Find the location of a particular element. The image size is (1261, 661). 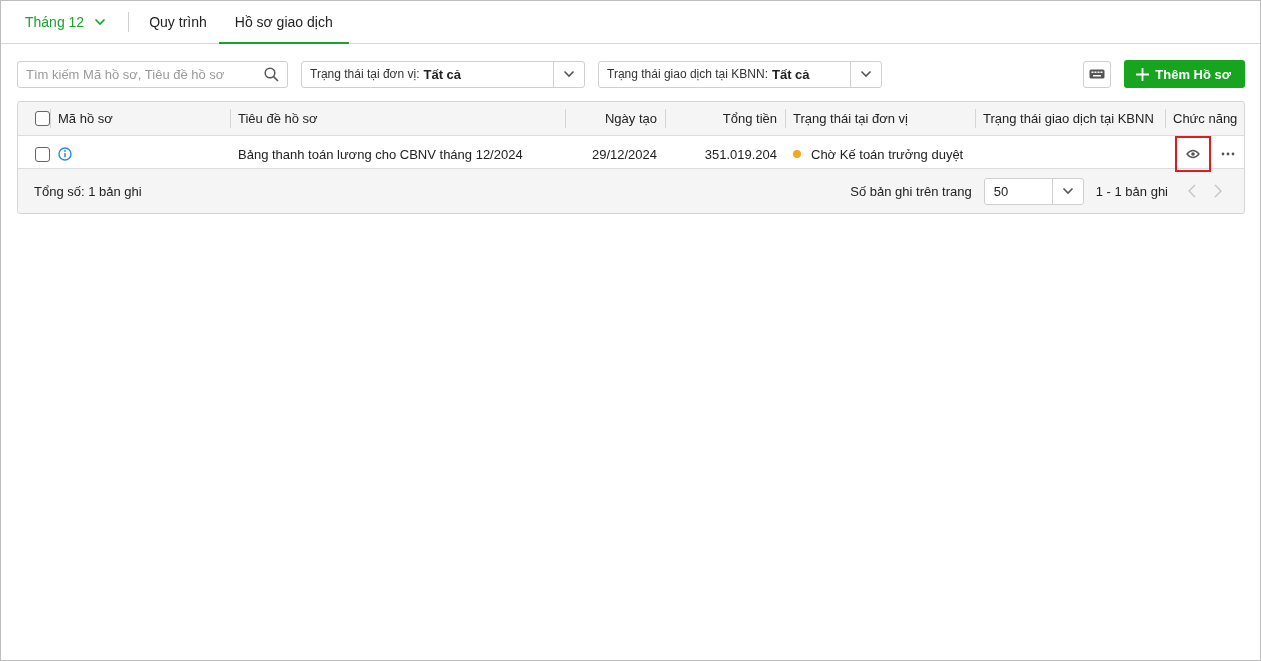

filter-label: Trạng thái giao dịch tại KBNN: is located at coordinates (687, 74).